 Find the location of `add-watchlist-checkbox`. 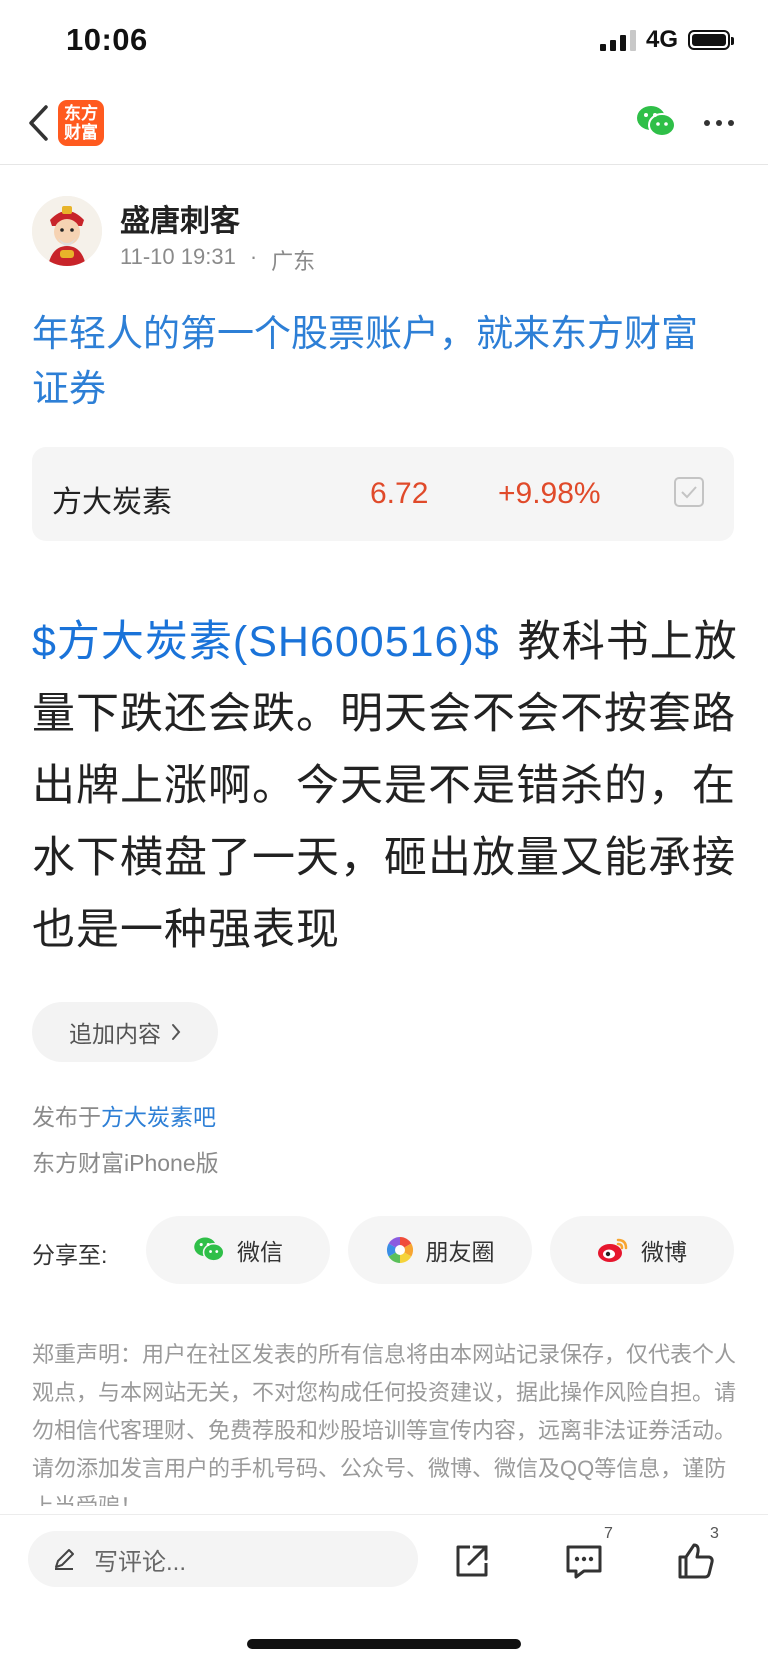

add-watchlist-checkbox is located at coordinates (689, 492).